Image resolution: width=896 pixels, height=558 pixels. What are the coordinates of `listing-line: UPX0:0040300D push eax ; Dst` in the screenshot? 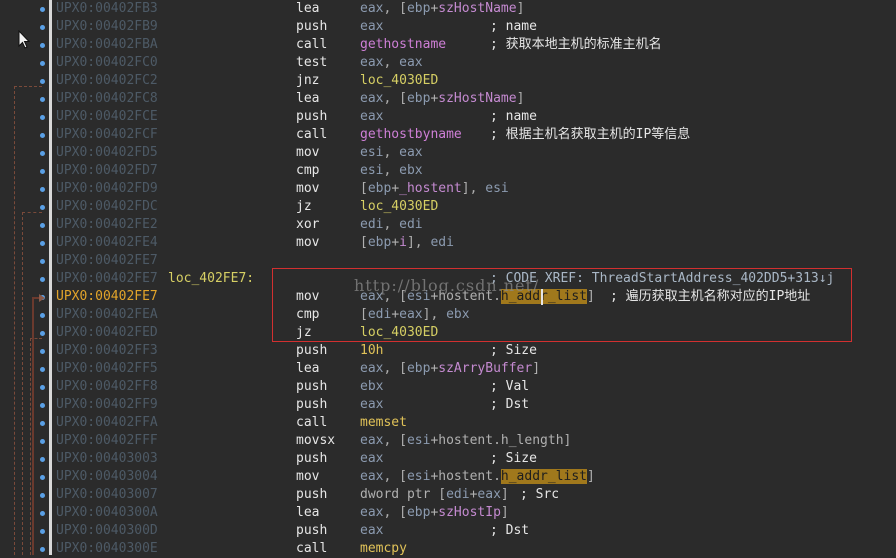 It's located at (475, 531).